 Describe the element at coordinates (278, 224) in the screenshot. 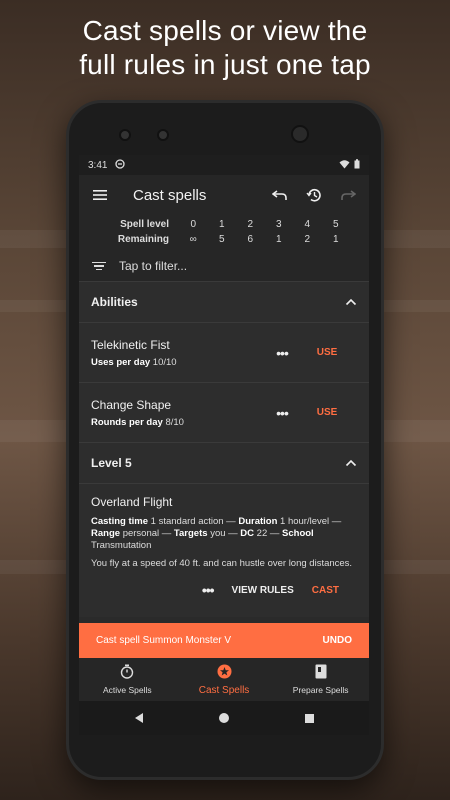

I see `spell-level-cell: 3` at that location.